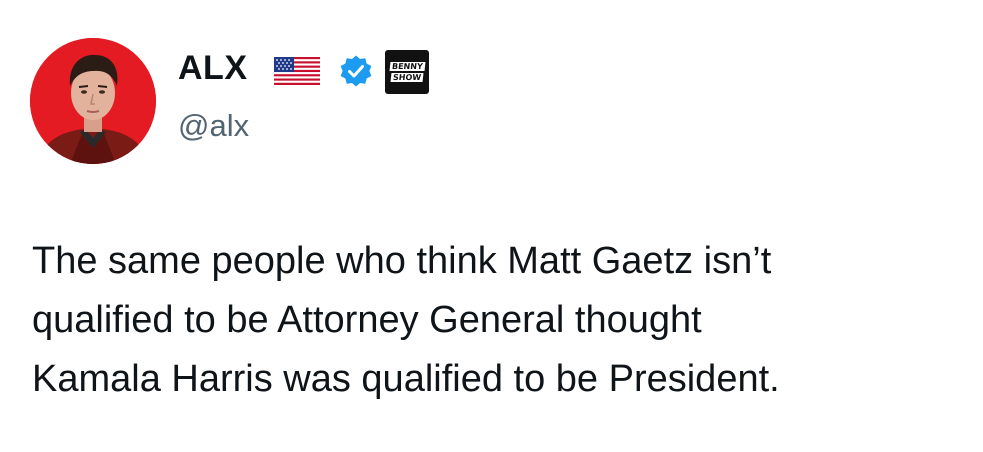 This screenshot has width=983, height=452. I want to click on affiliation-badge-line1: BENNY, so click(407, 66).